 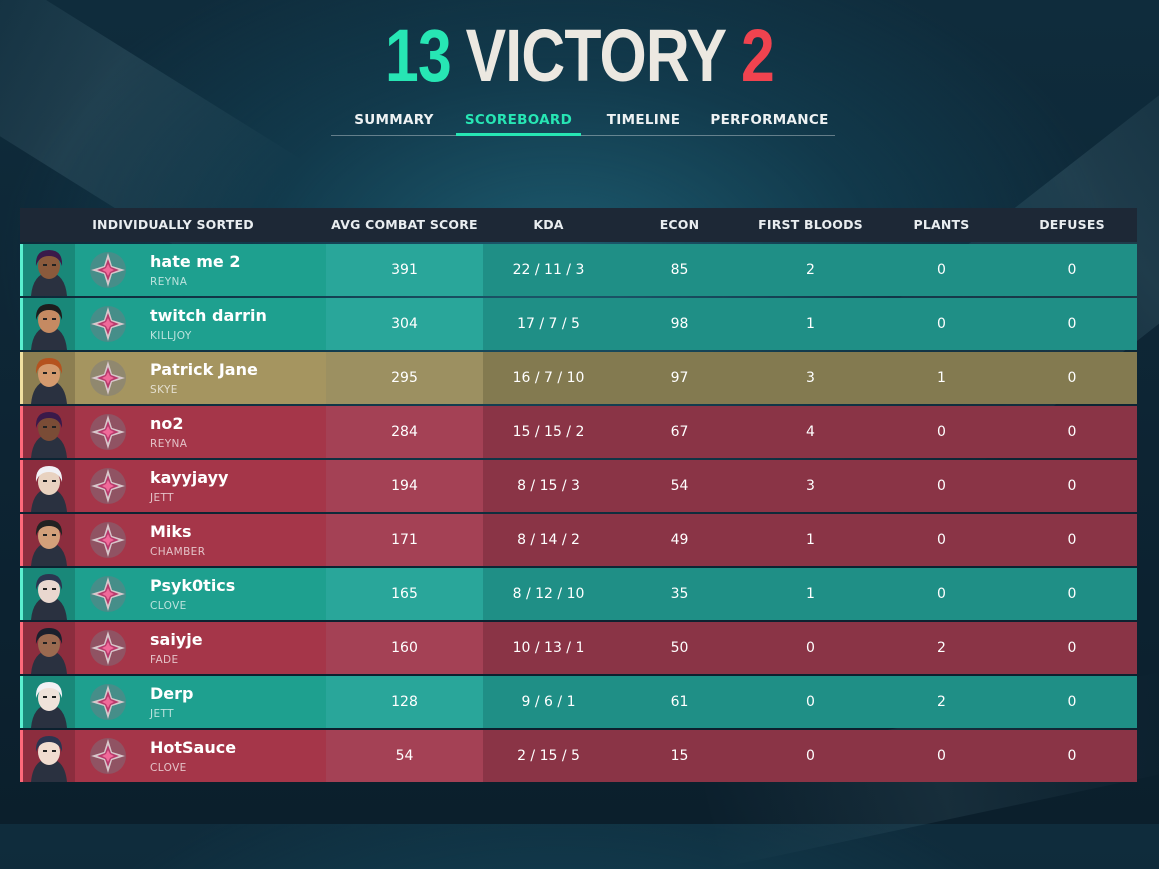 I want to click on kda-value: 17 / 7 / 5, so click(x=548, y=324).